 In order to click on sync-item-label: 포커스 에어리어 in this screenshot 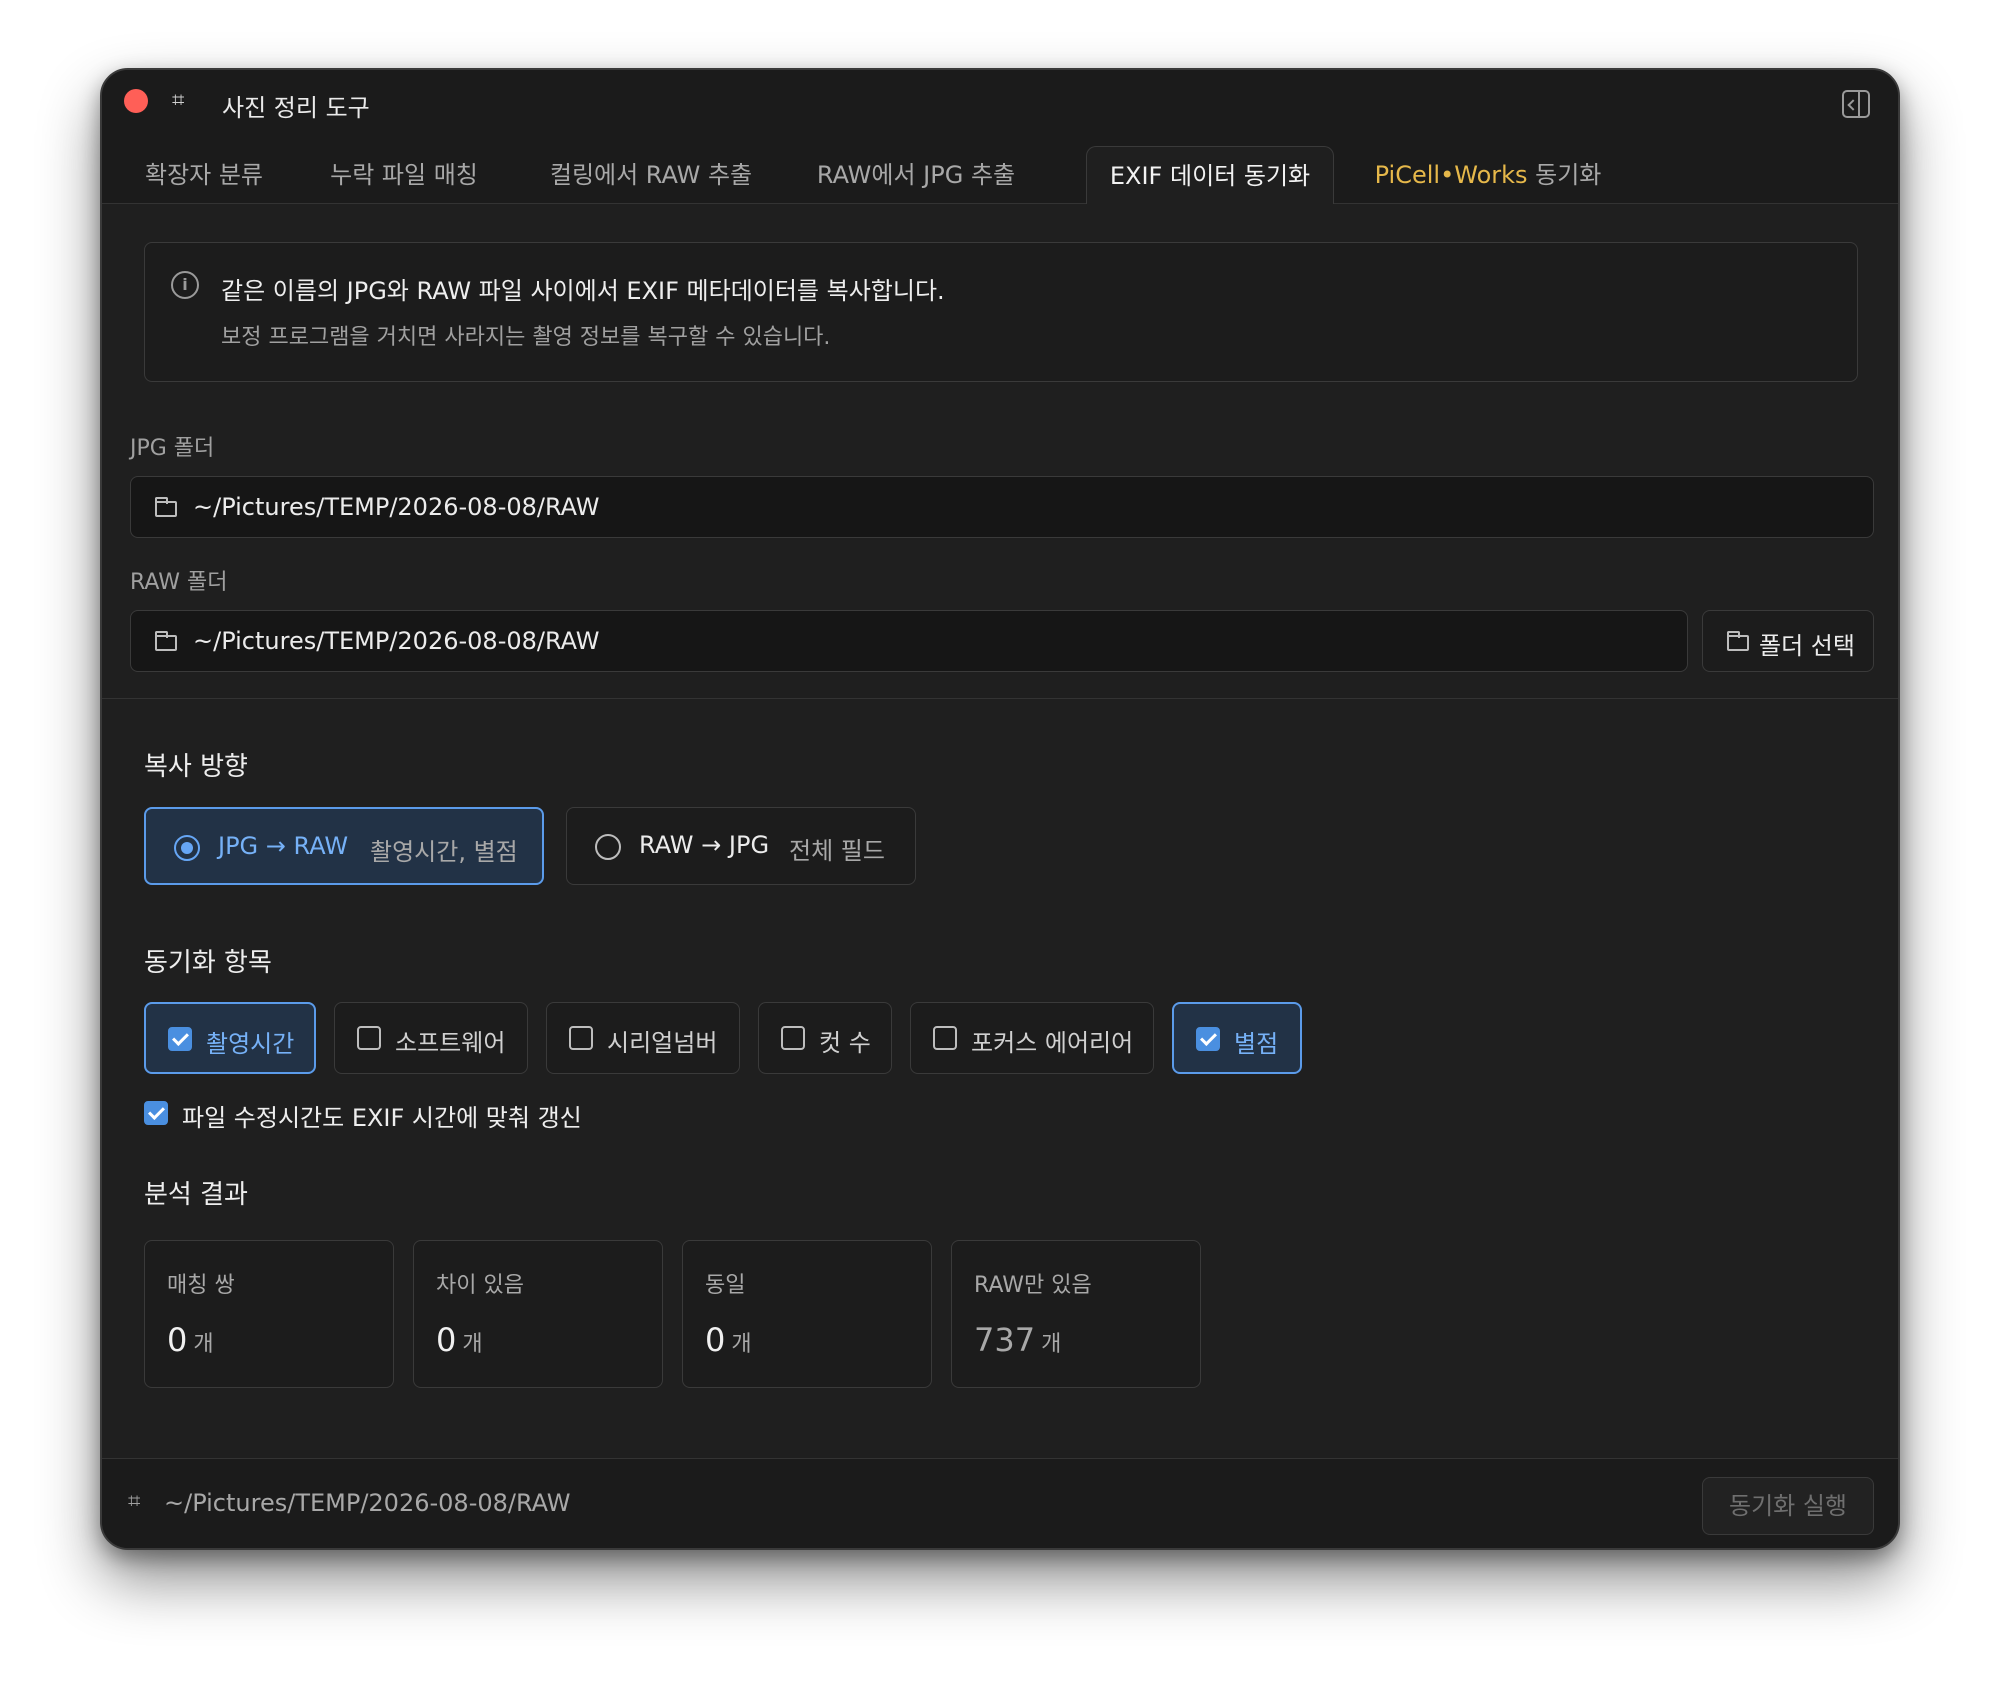, I will do `click(1052, 1043)`.